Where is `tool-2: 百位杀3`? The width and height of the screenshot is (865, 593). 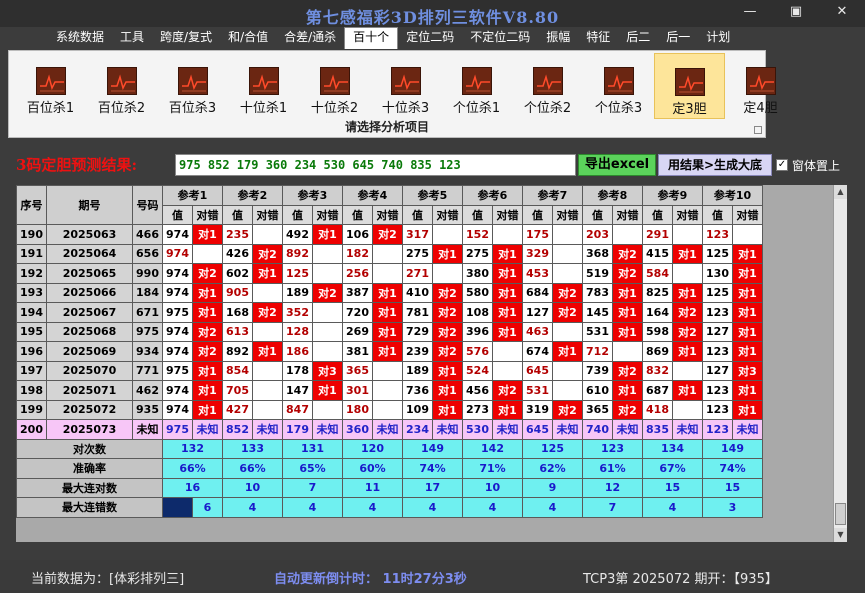 tool-2: 百位杀3 is located at coordinates (192, 86).